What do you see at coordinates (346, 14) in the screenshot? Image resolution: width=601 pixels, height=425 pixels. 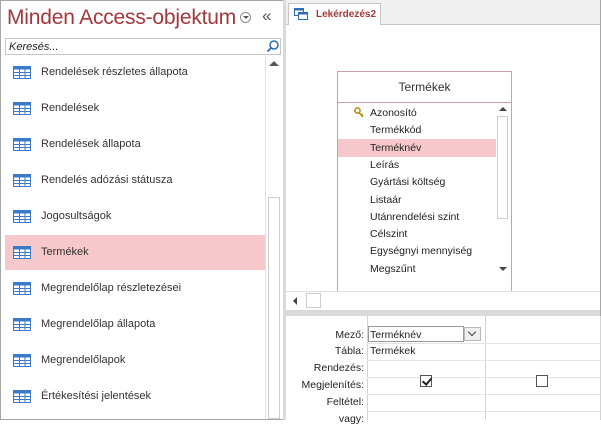 I see `tab-label: Lekérdezés2` at bounding box center [346, 14].